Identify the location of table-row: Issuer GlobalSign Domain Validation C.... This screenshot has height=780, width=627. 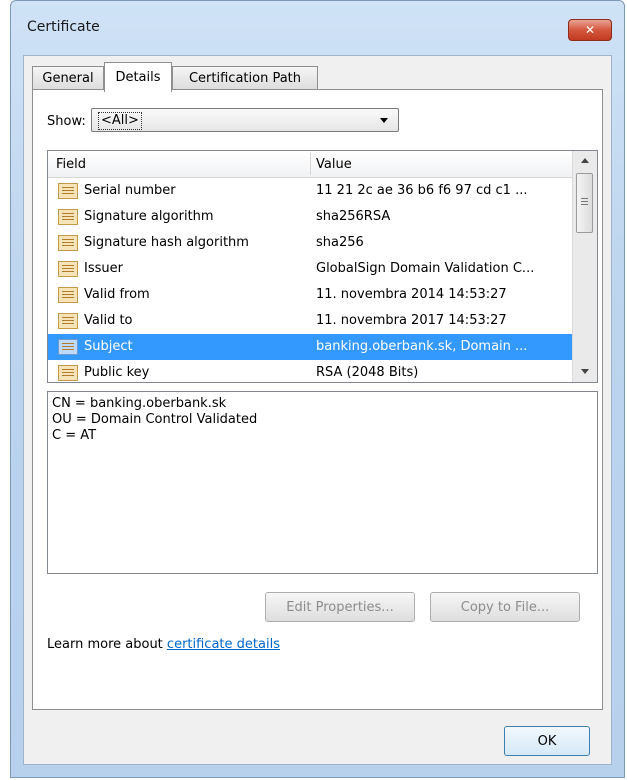
(310, 269).